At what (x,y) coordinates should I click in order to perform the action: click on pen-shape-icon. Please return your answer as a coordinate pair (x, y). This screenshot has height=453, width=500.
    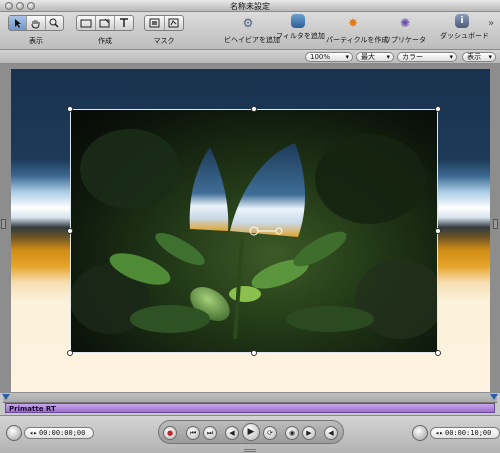
    Looking at the image, I should click on (104, 23).